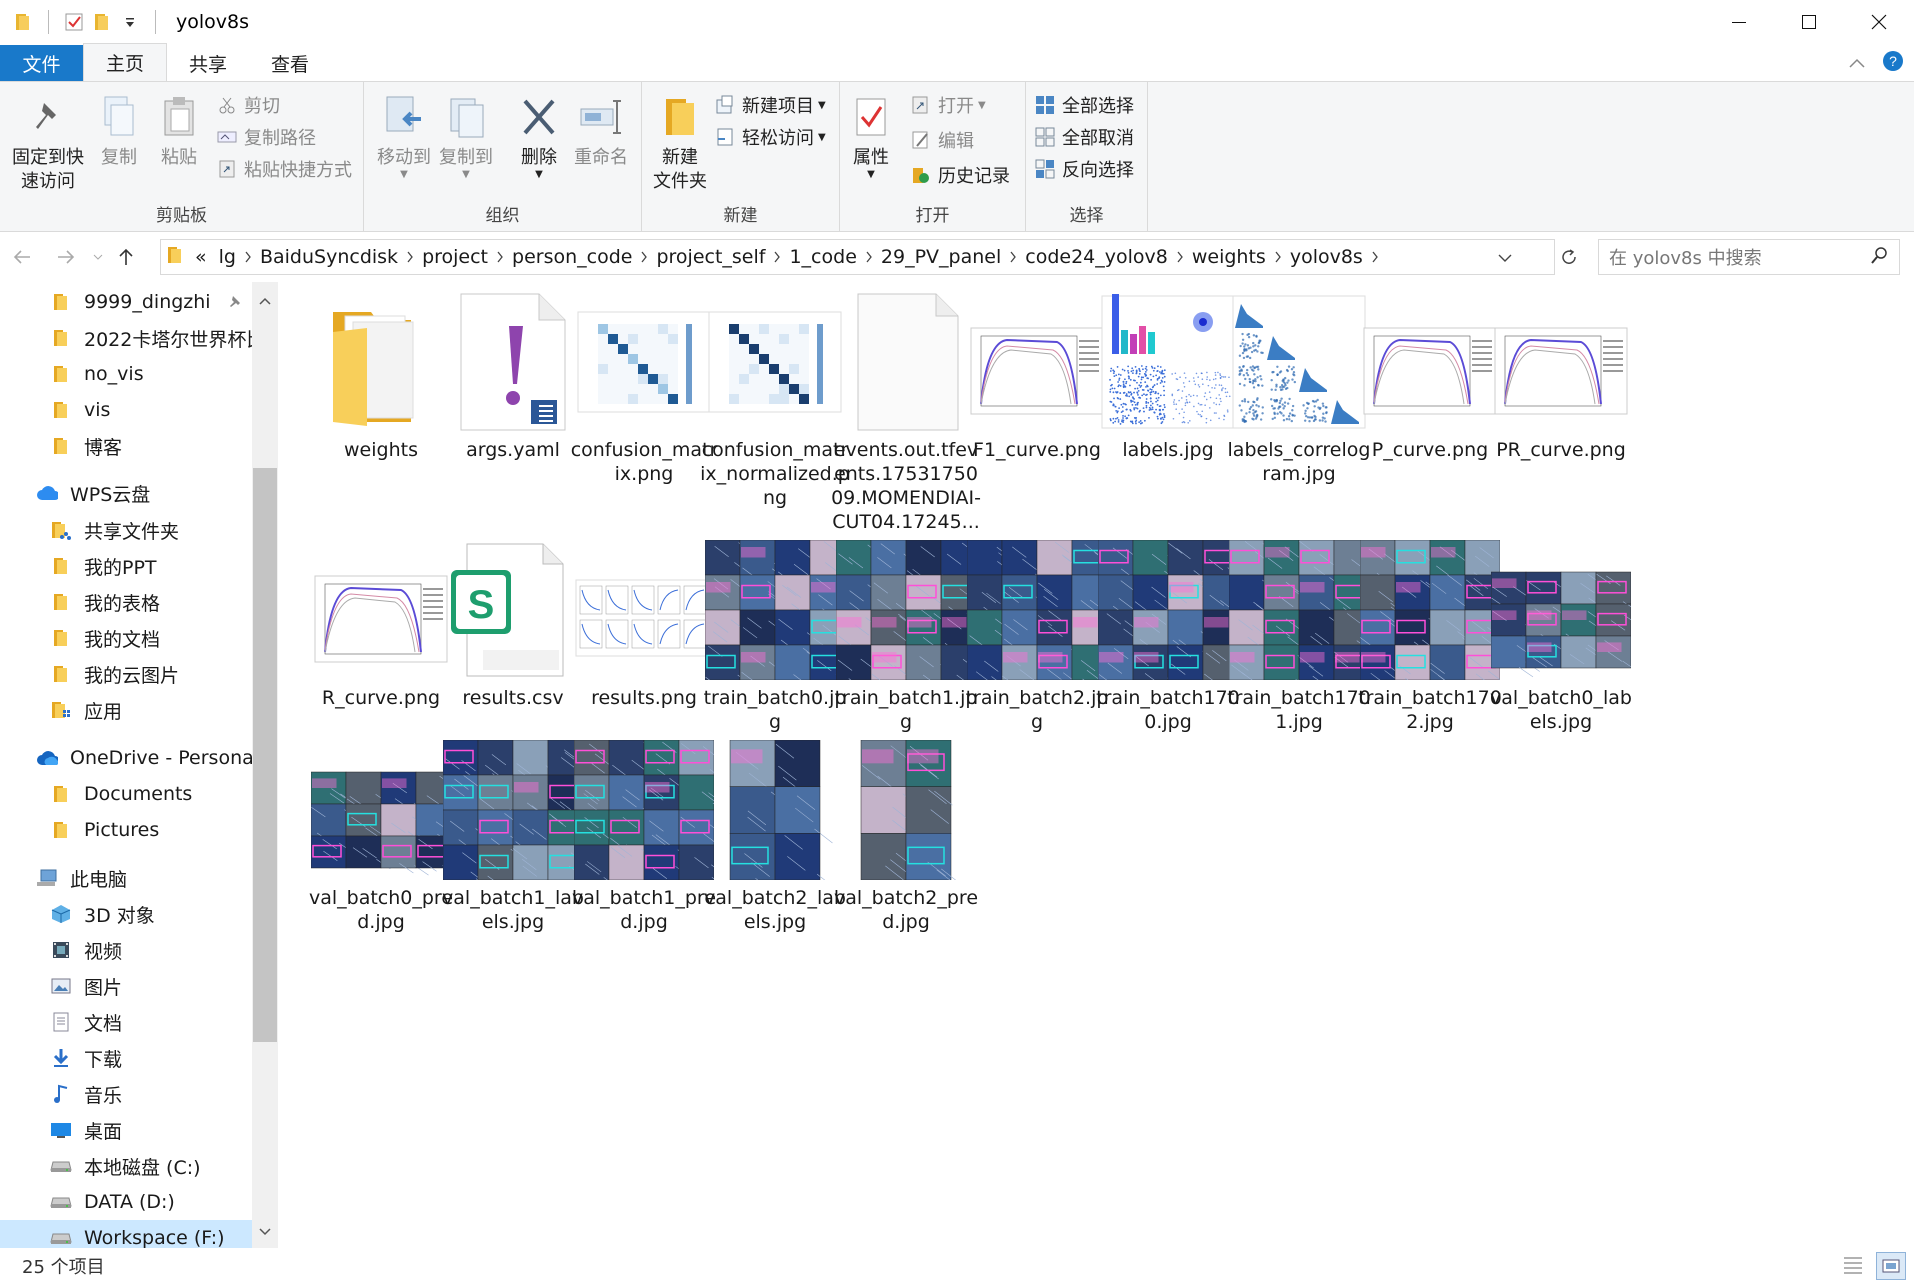 Image resolution: width=1914 pixels, height=1283 pixels. I want to click on invert-selection-button: 反向选择, so click(1084, 169).